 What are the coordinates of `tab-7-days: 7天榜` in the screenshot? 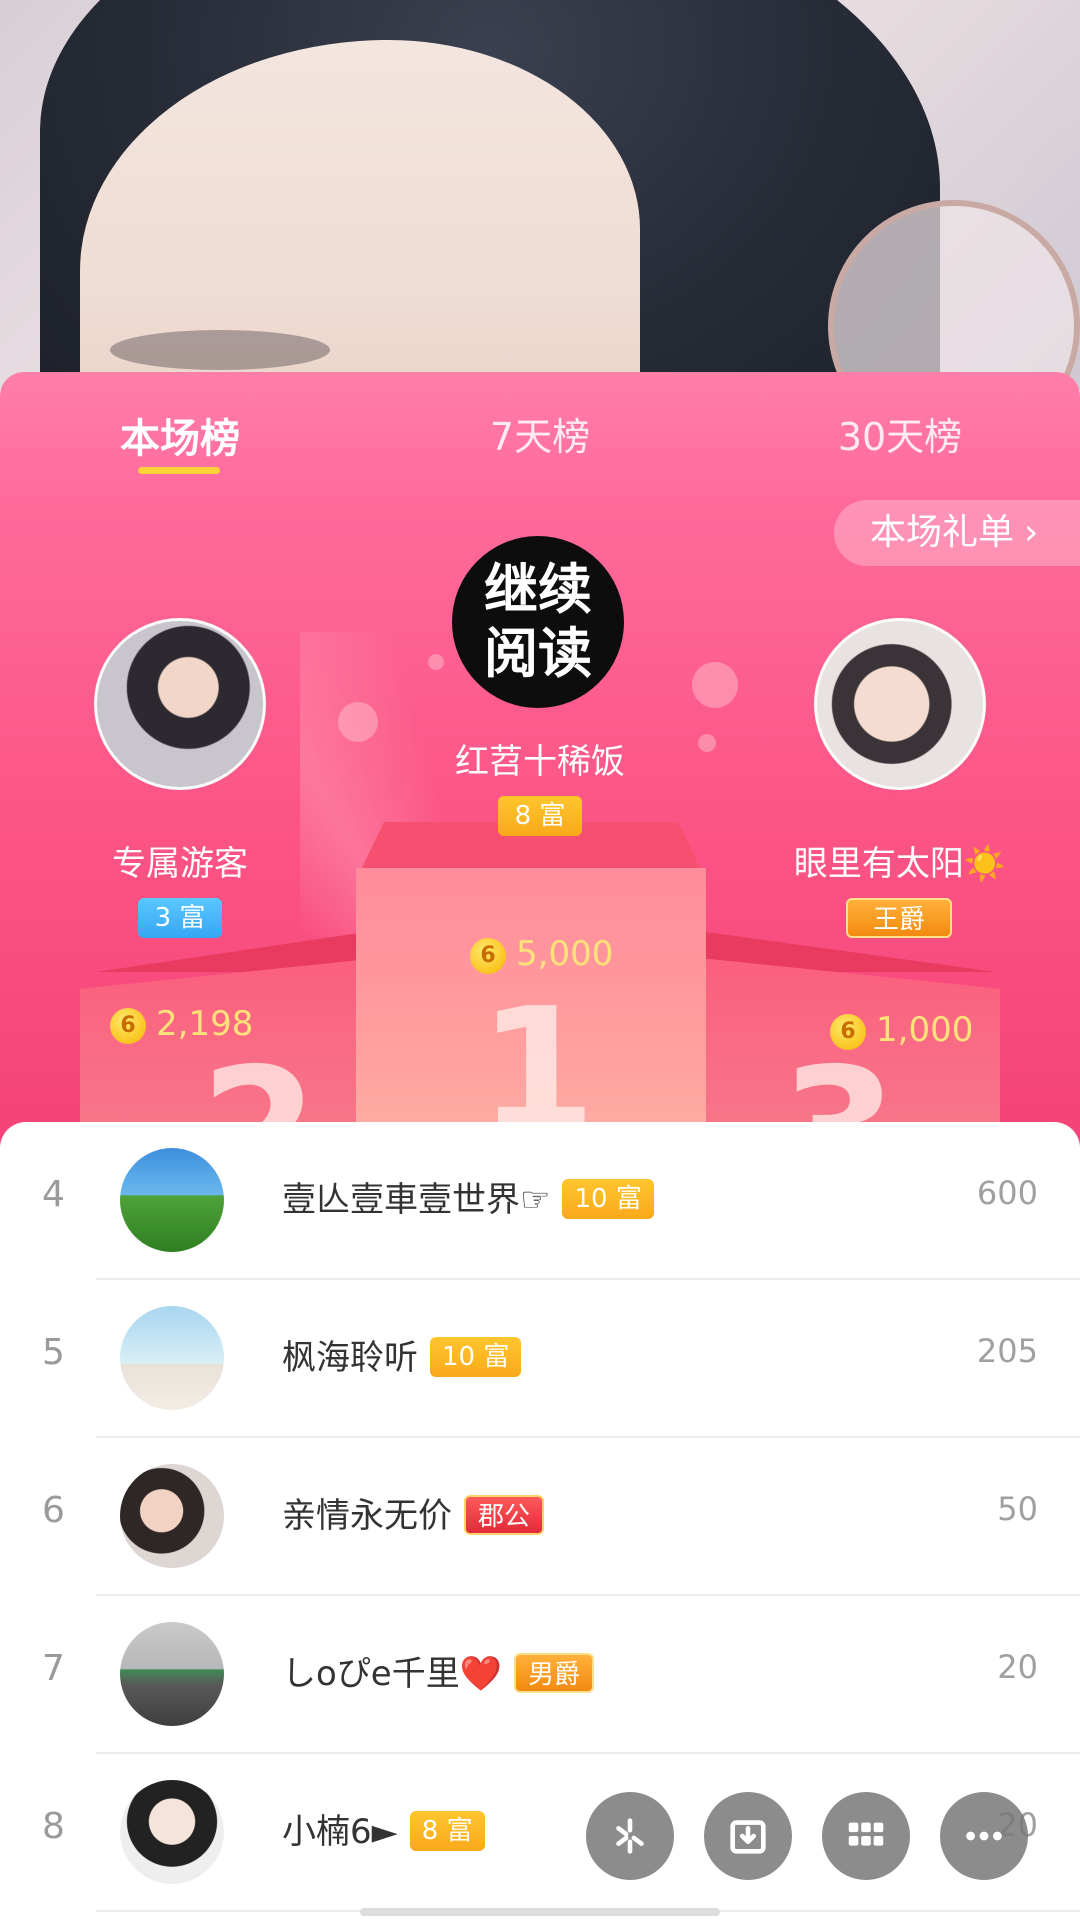 It's located at (540, 433).